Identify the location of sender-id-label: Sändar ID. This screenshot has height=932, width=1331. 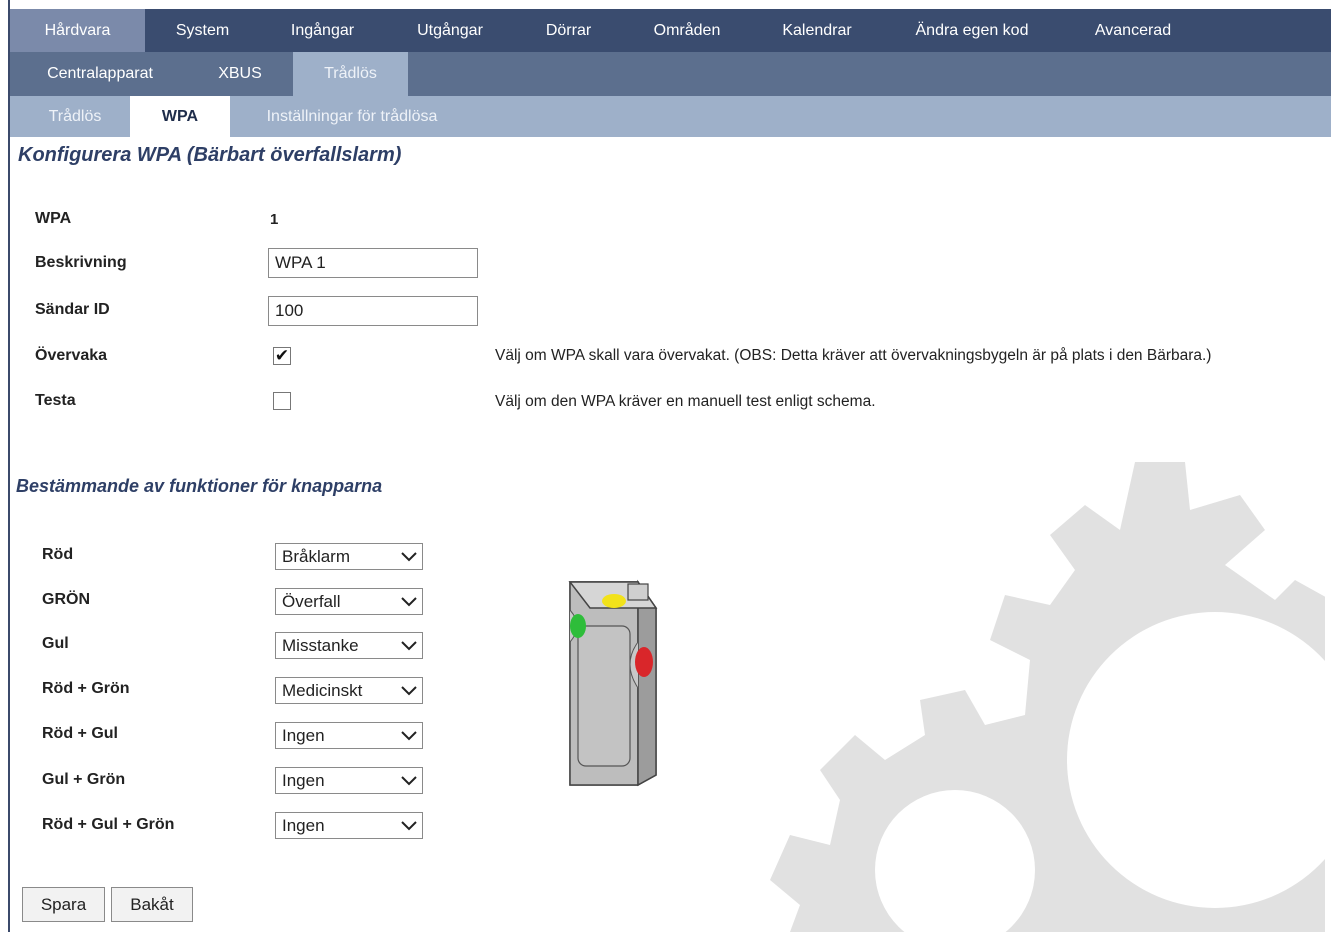
(72, 309).